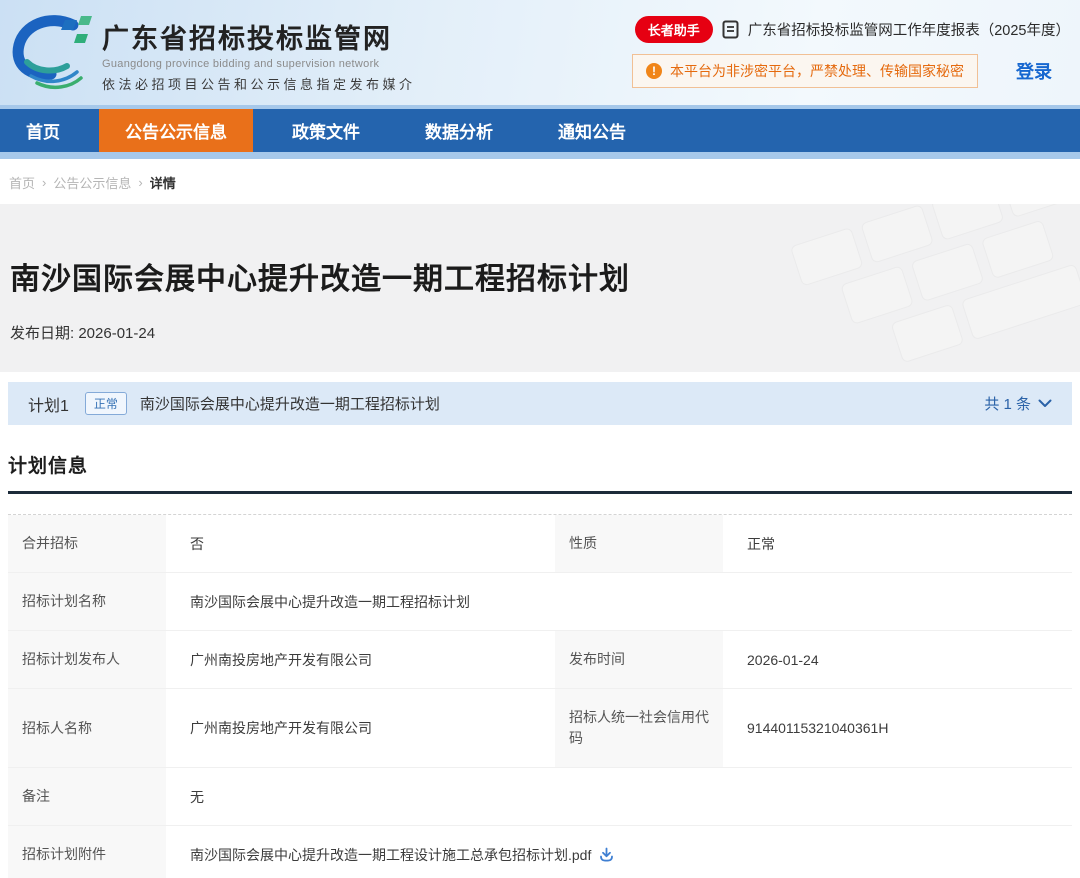 This screenshot has height=878, width=1080. What do you see at coordinates (259, 84) in the screenshot?
I see `site-slogan: 依法必招项目公告和公示信息指定发布媒介` at bounding box center [259, 84].